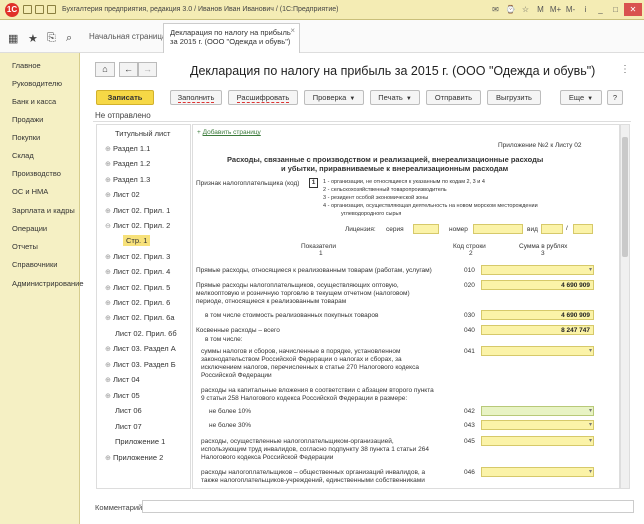 This screenshot has width=644, height=524. I want to click on tree-item: Титульный лист, so click(142, 133).